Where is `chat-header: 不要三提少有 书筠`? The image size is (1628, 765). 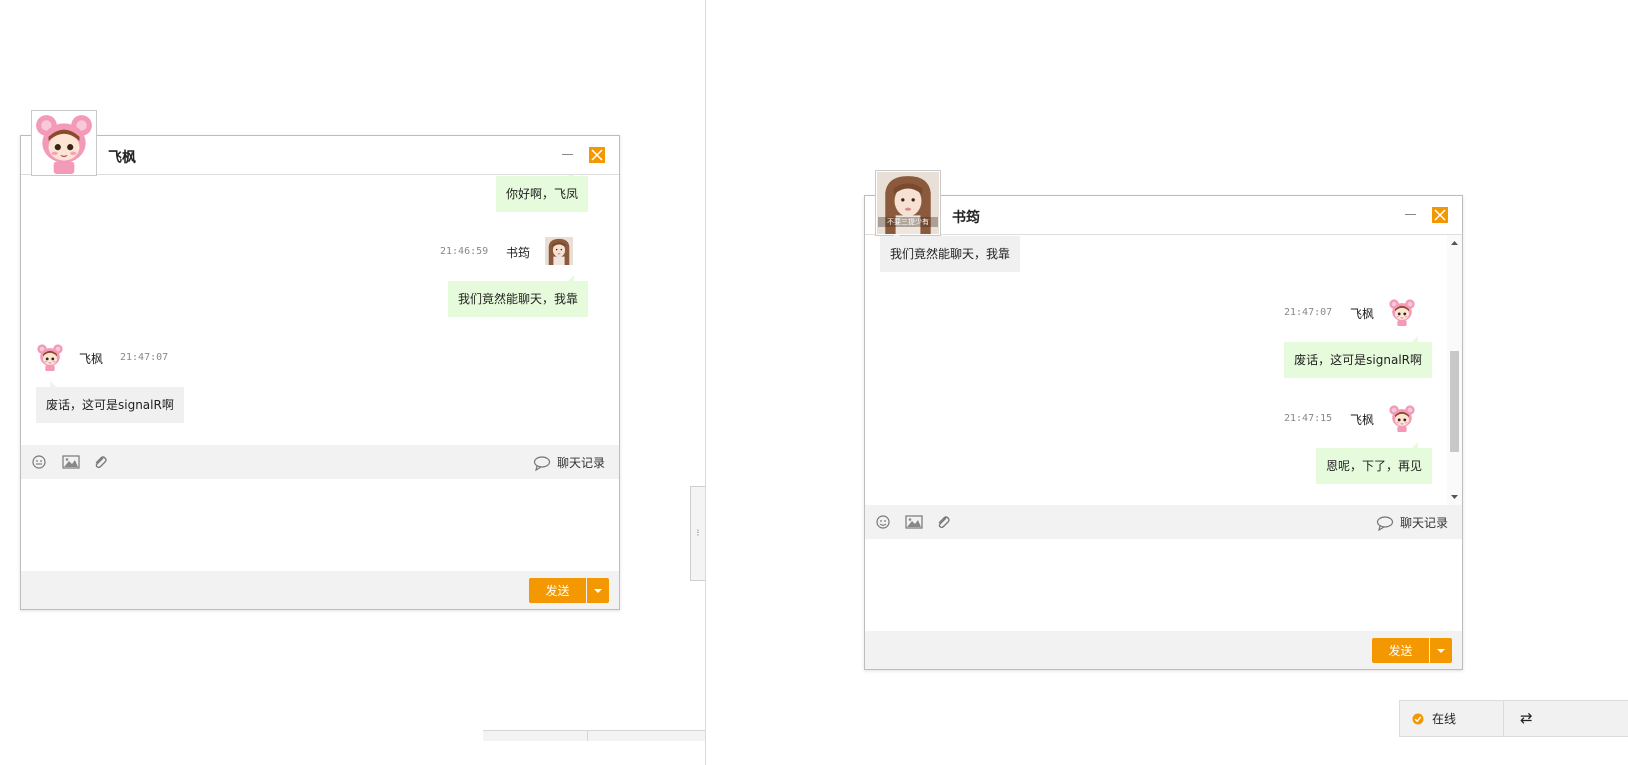
chat-header: 不要三提少有 书筠 is located at coordinates (1163, 203).